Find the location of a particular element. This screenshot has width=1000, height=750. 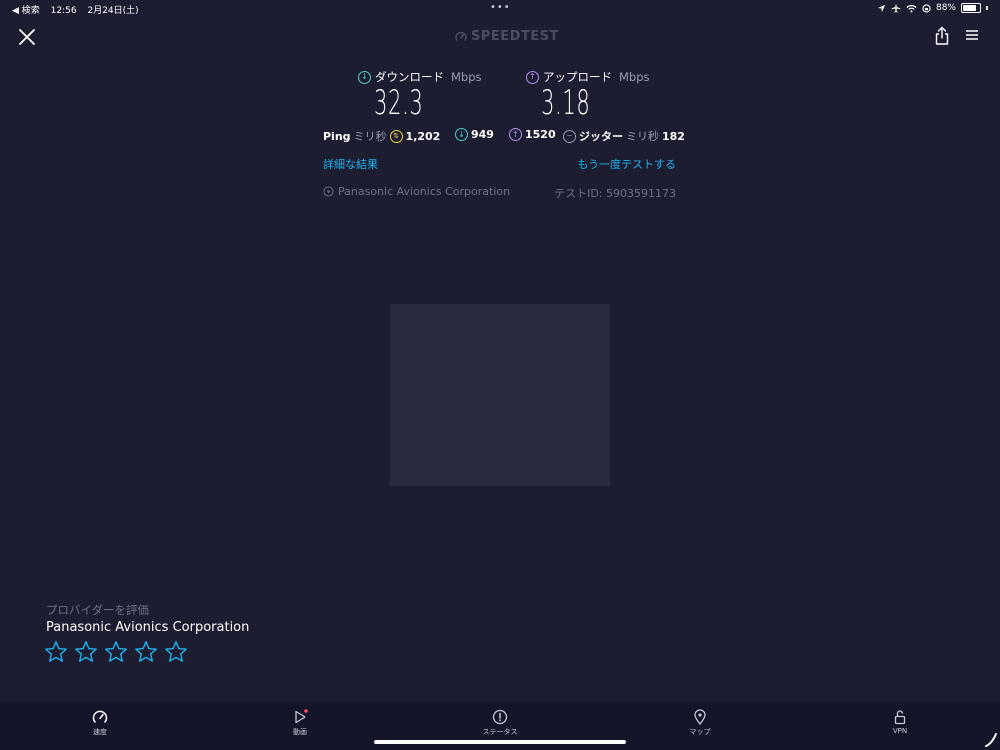

ping-unit: ミリ秒 is located at coordinates (370, 136).